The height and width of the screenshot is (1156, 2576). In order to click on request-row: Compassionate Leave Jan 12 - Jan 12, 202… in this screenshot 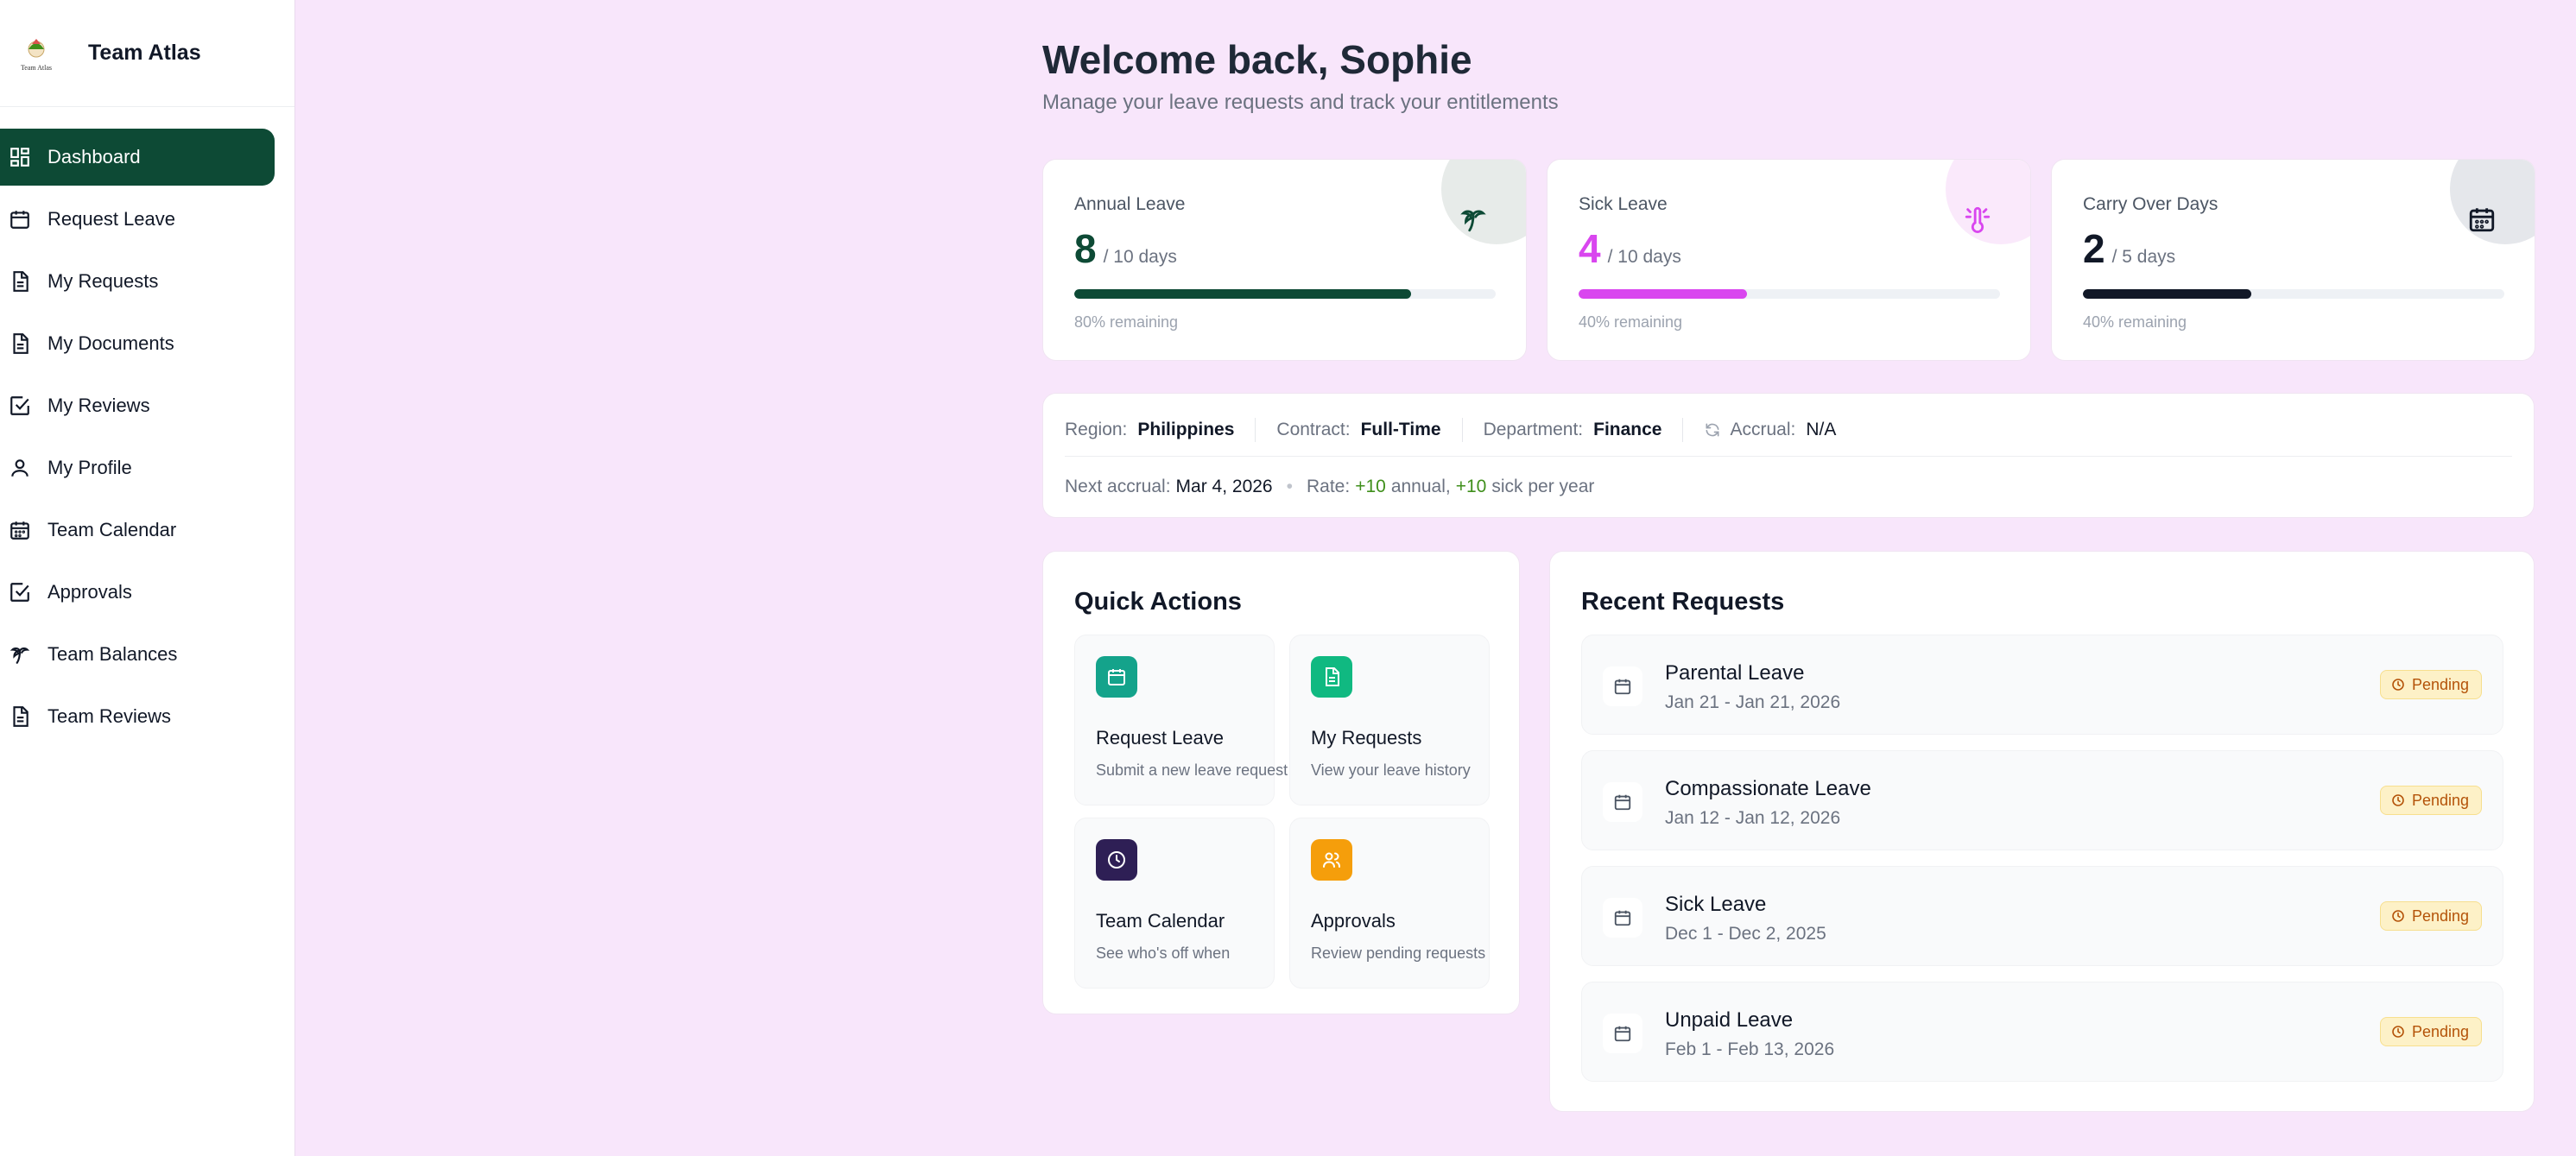, I will do `click(2042, 800)`.